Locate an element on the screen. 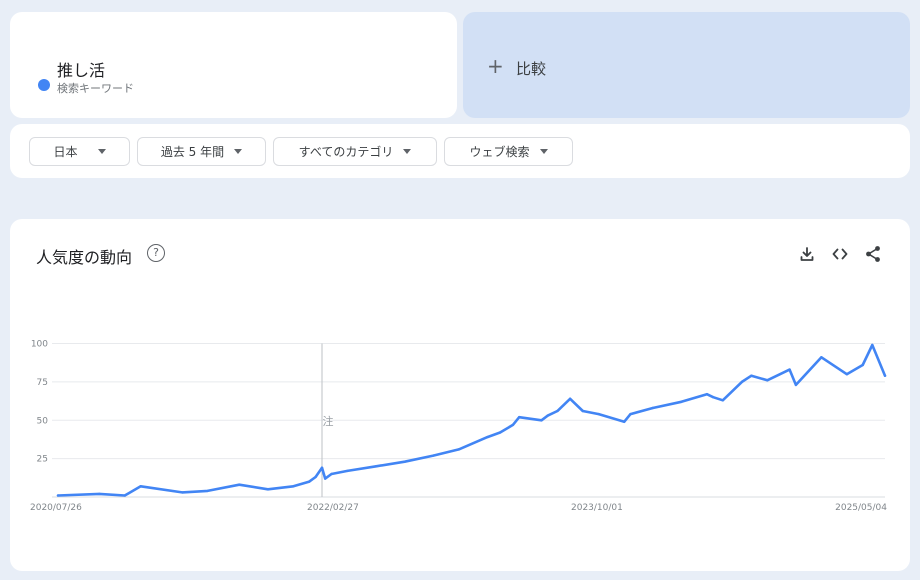 Image resolution: width=920 pixels, height=580 pixels. time-range-filter-dropdown: 過去 5 年間 is located at coordinates (201, 151).